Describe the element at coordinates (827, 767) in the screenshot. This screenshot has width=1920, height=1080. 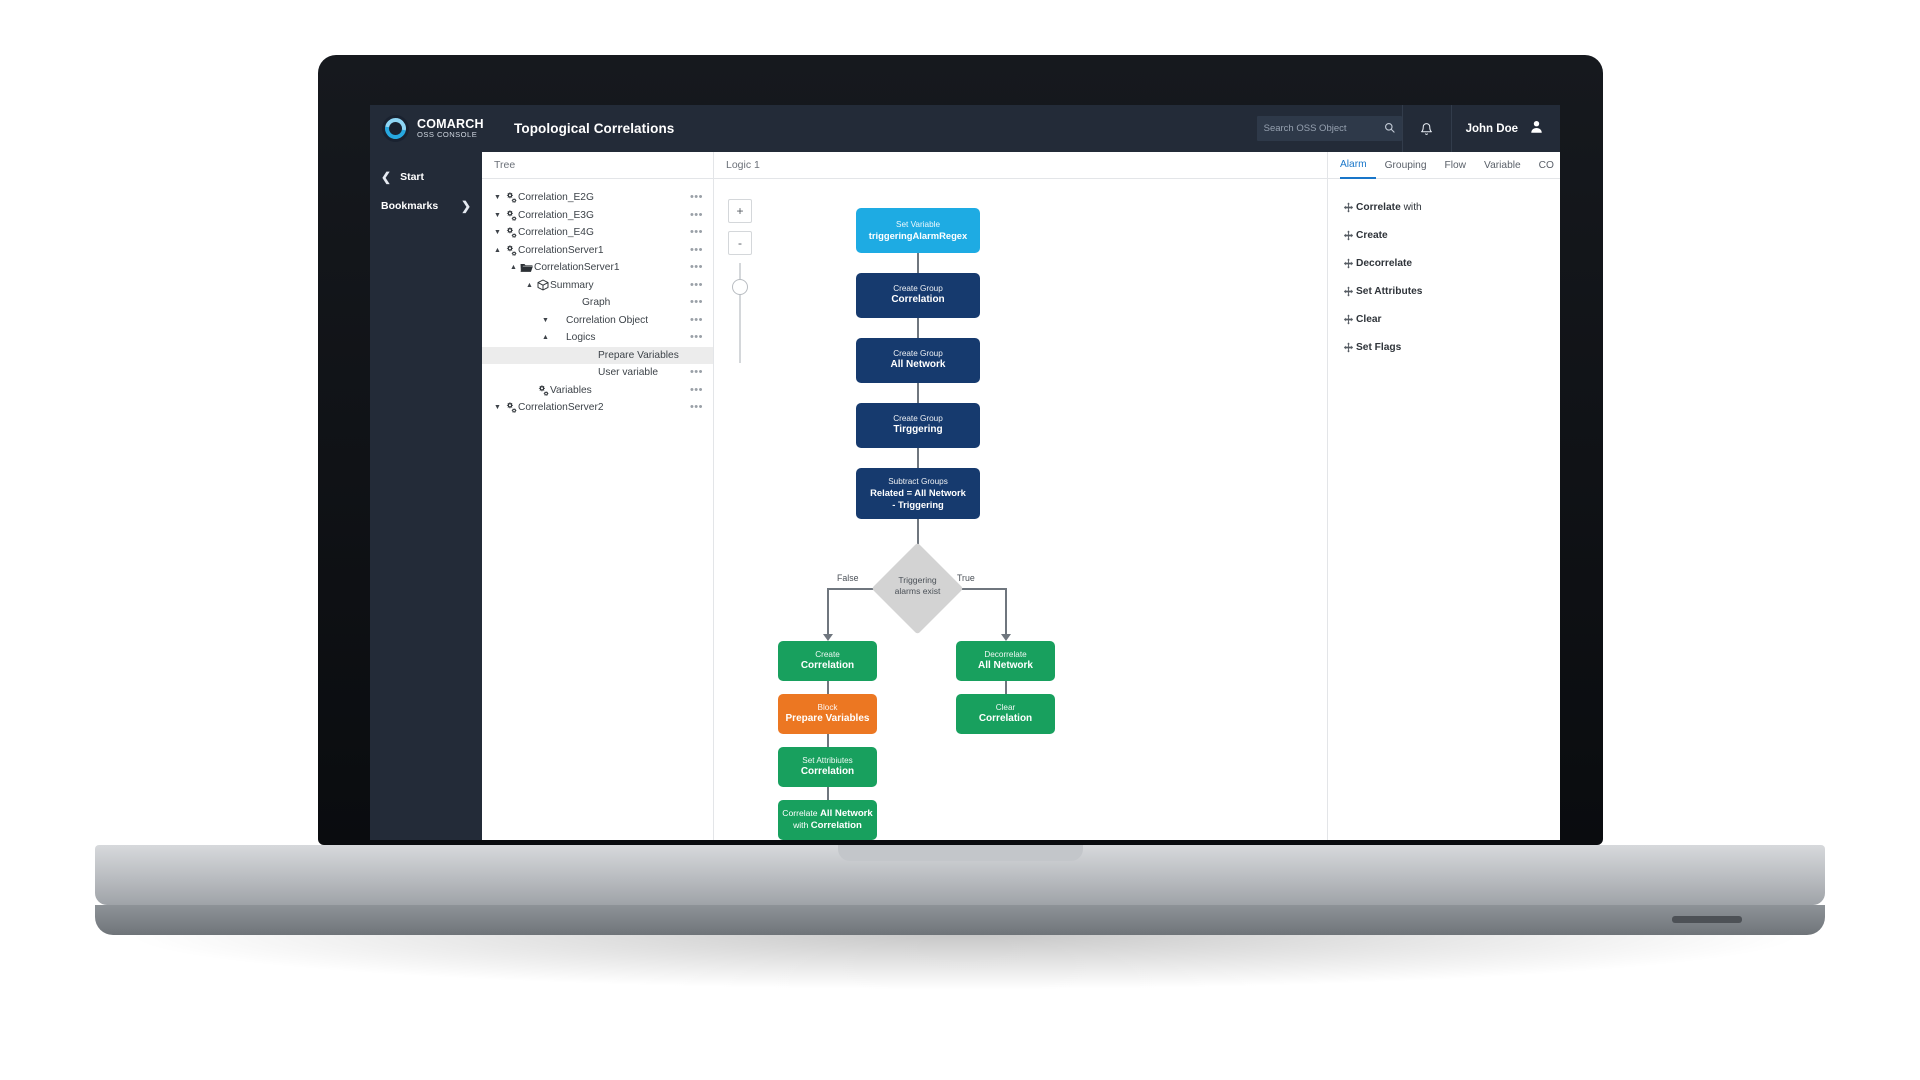
I see `flow-node-set-attributes-correlation: Set Attribiutes Correlation` at that location.